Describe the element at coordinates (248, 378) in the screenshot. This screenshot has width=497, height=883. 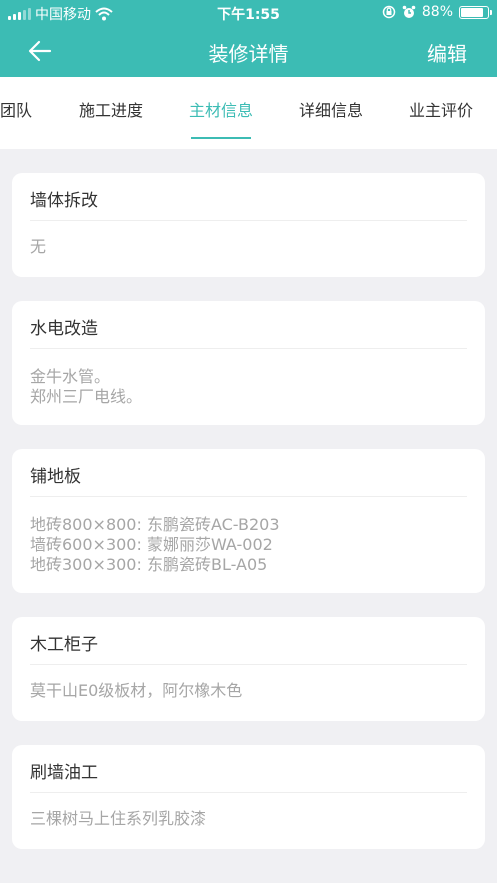
I see `section-content: 金牛水管。 郑州三厂电线。` at that location.